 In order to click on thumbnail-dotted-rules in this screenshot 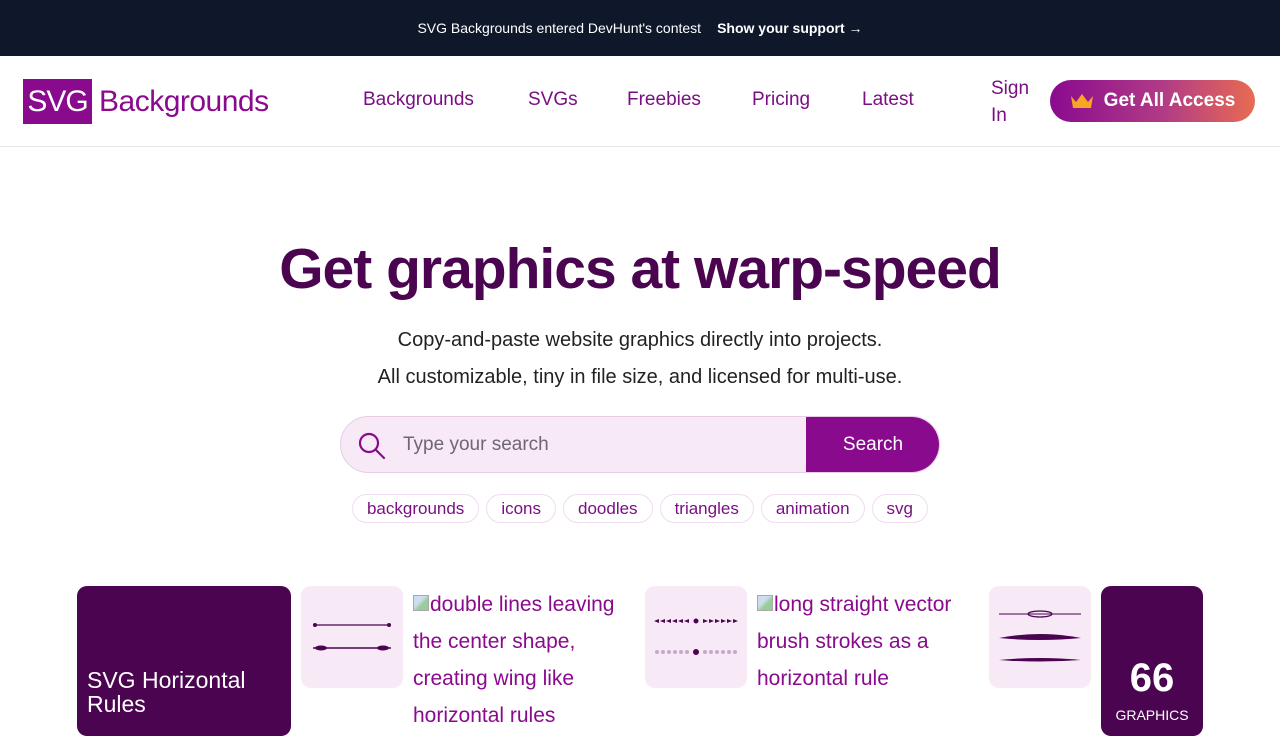, I will do `click(696, 637)`.